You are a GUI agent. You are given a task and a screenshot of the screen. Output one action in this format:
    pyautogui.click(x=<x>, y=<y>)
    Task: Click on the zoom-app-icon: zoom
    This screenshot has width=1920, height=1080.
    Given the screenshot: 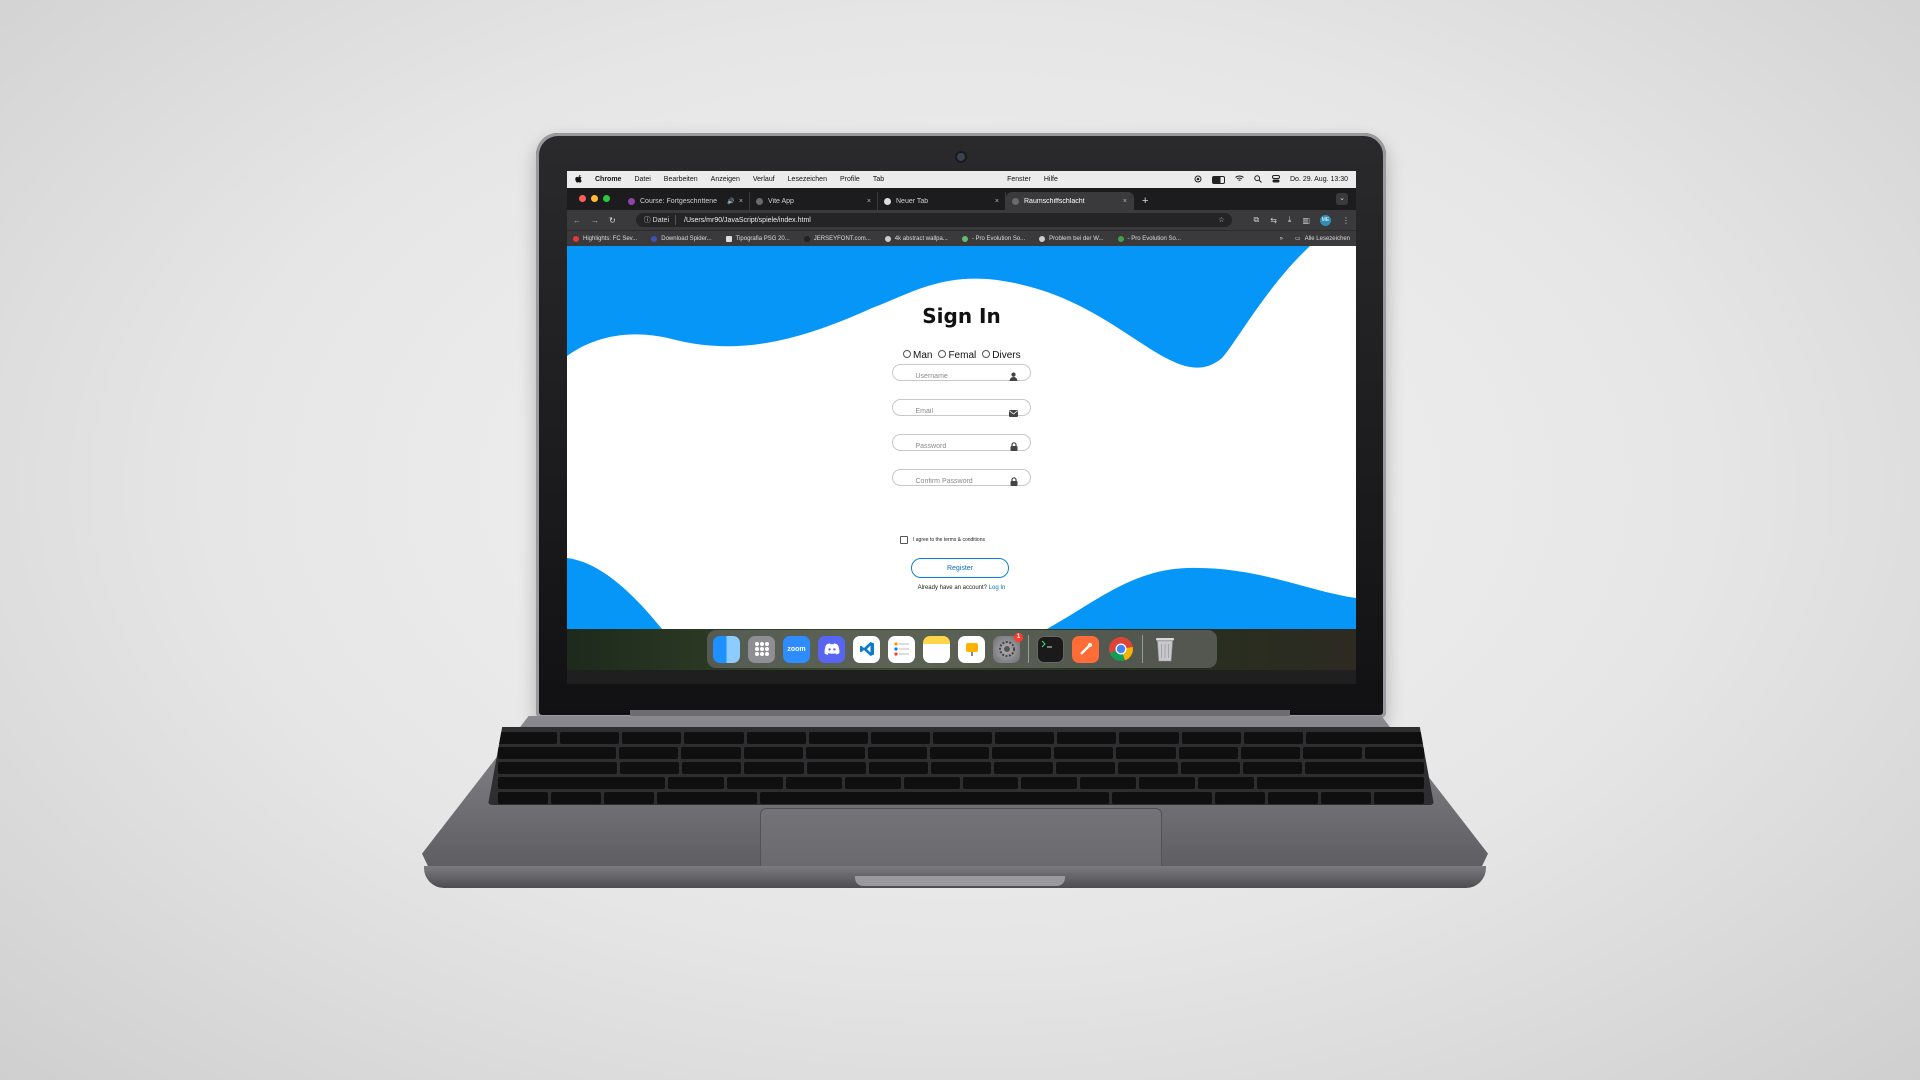 What is the action you would take?
    pyautogui.click(x=796, y=649)
    